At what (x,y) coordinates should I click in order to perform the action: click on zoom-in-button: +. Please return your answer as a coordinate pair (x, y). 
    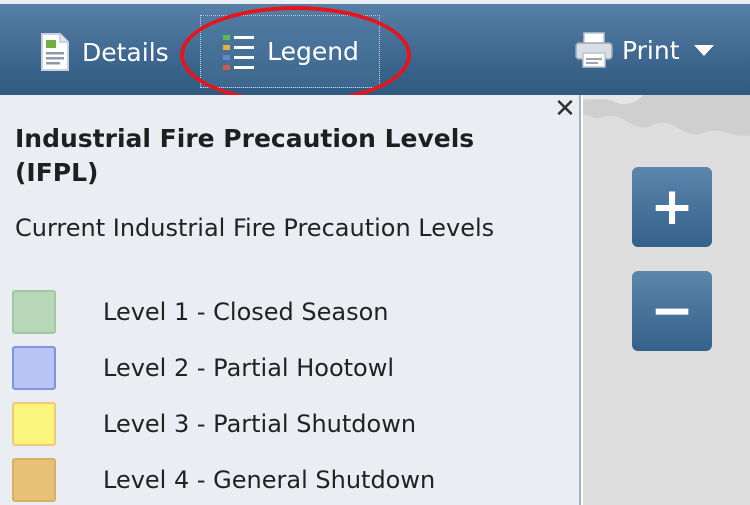
    Looking at the image, I should click on (672, 207).